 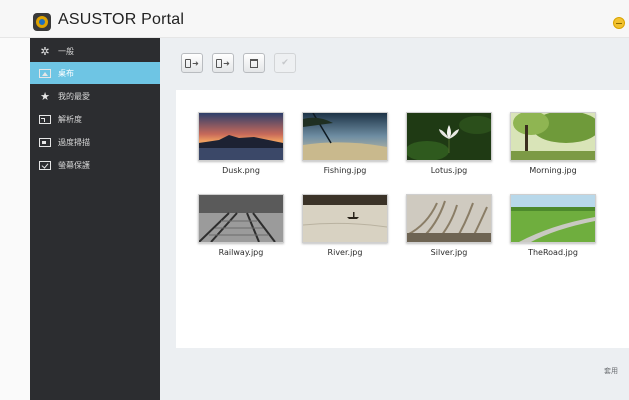 I want to click on trash-icon, so click(x=254, y=63).